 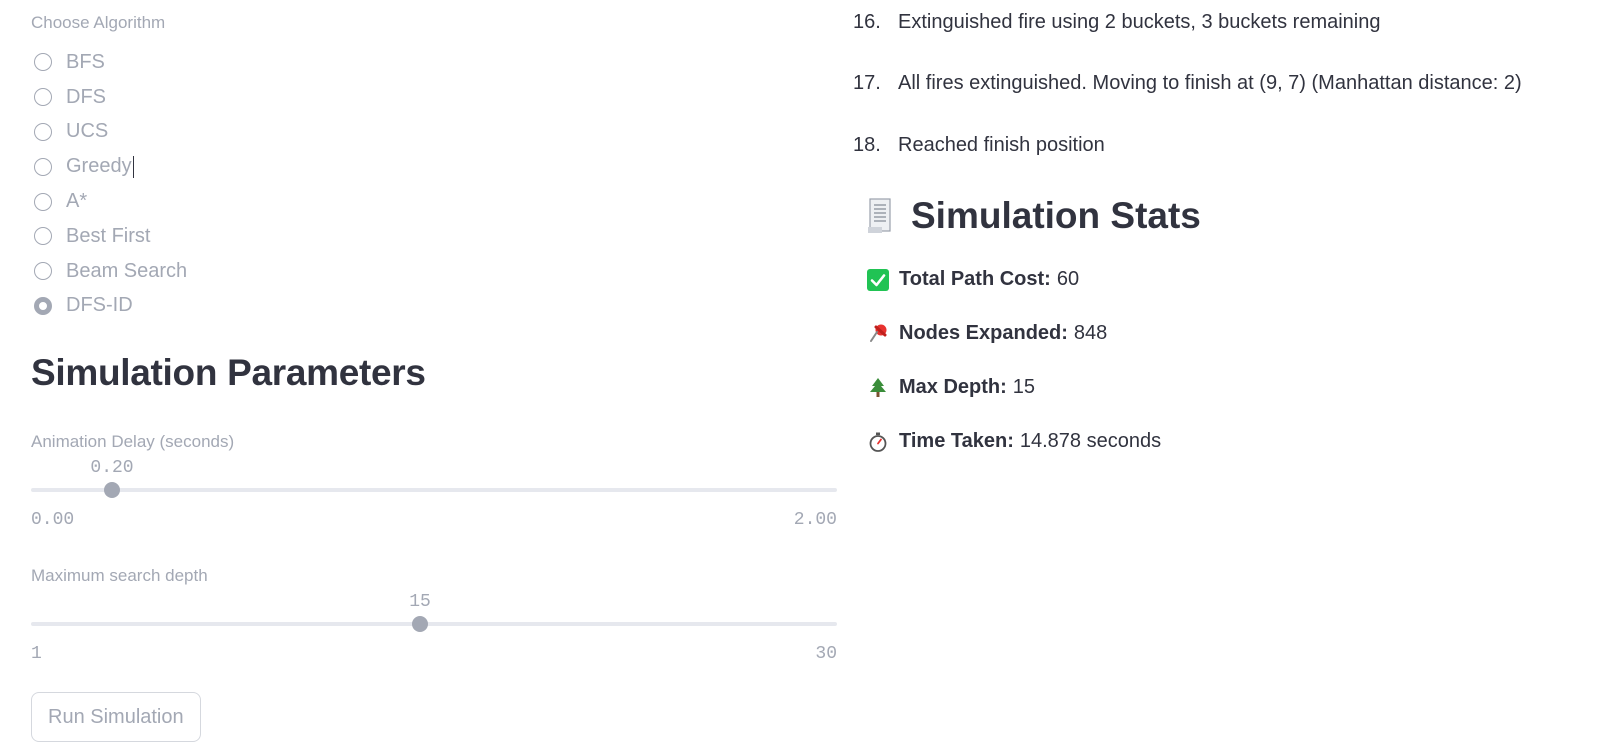 I want to click on run-simulation-button: Run Simulation, so click(x=116, y=717).